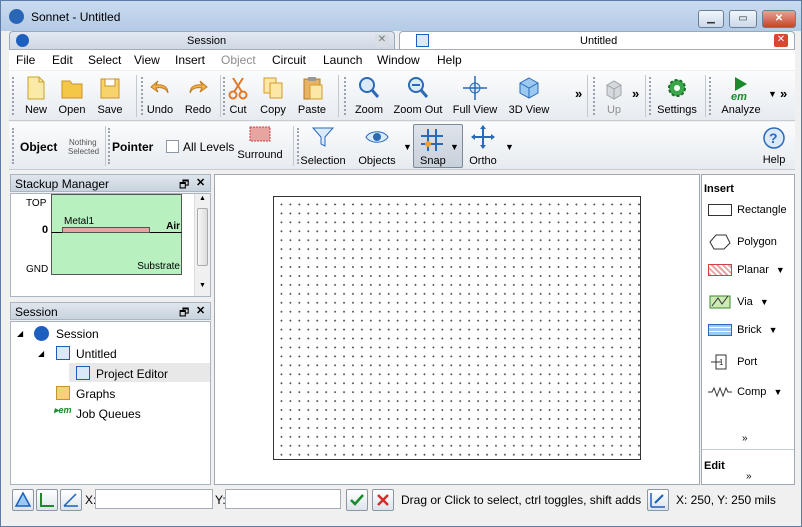  What do you see at coordinates (238, 95) in the screenshot?
I see `cut-button: Cut` at bounding box center [238, 95].